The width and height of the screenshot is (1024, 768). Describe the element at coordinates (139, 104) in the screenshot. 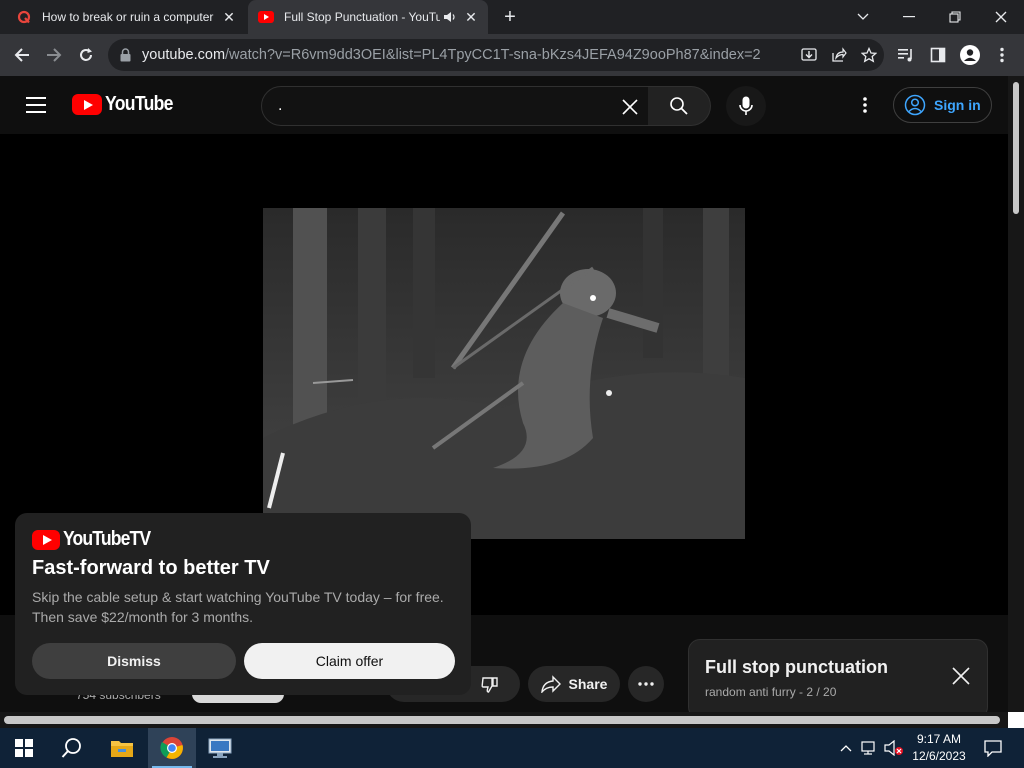

I see `youtube-logo-text: YouTube` at that location.